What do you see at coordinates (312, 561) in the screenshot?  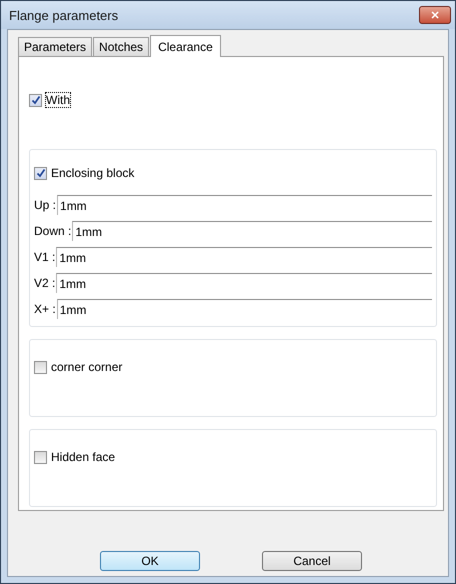 I see `cancel-button: Cancel` at bounding box center [312, 561].